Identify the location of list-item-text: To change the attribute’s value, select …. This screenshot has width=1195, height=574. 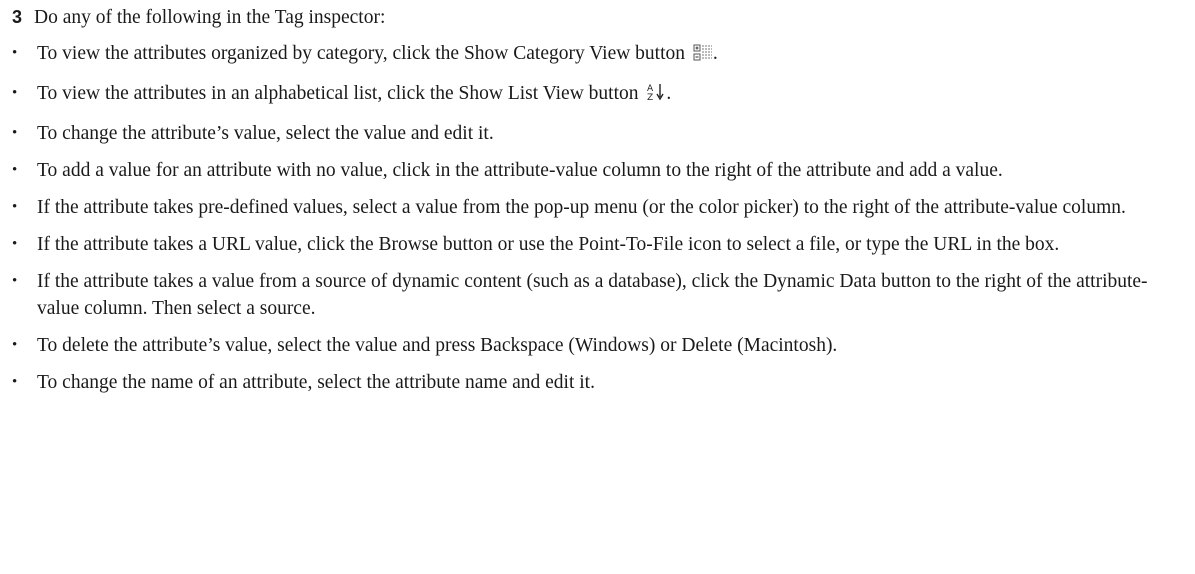
(265, 133).